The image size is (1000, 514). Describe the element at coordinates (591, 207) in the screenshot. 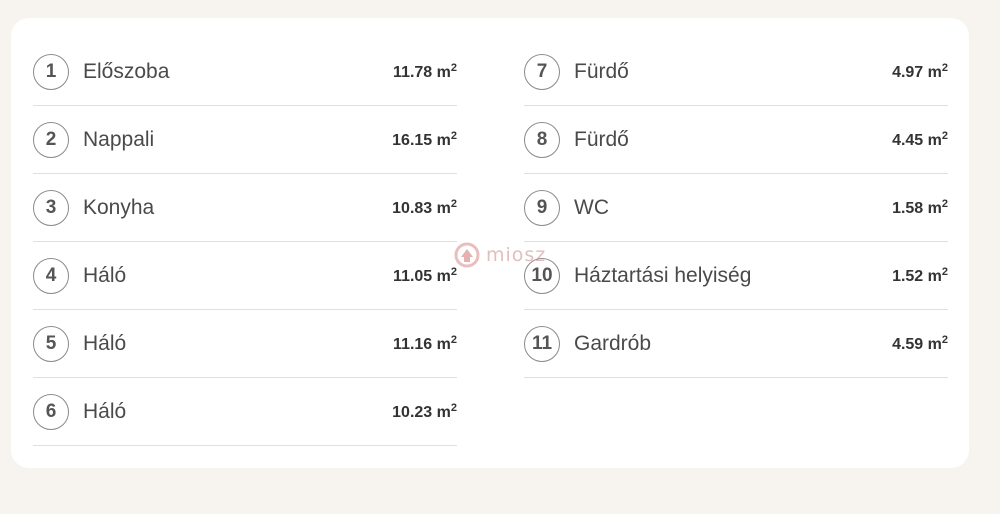

I see `room-name: WC` at that location.